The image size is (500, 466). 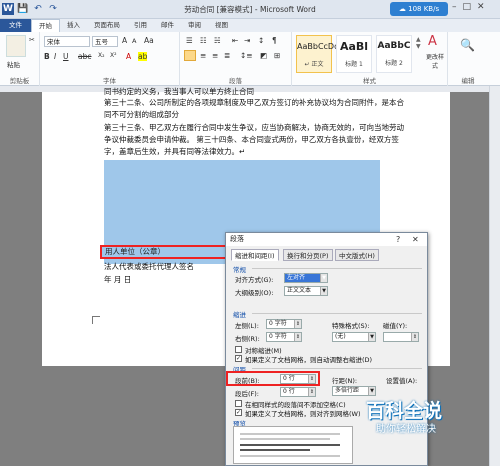 I want to click on left-indent-input: 0 字符 ⇕, so click(x=284, y=324).